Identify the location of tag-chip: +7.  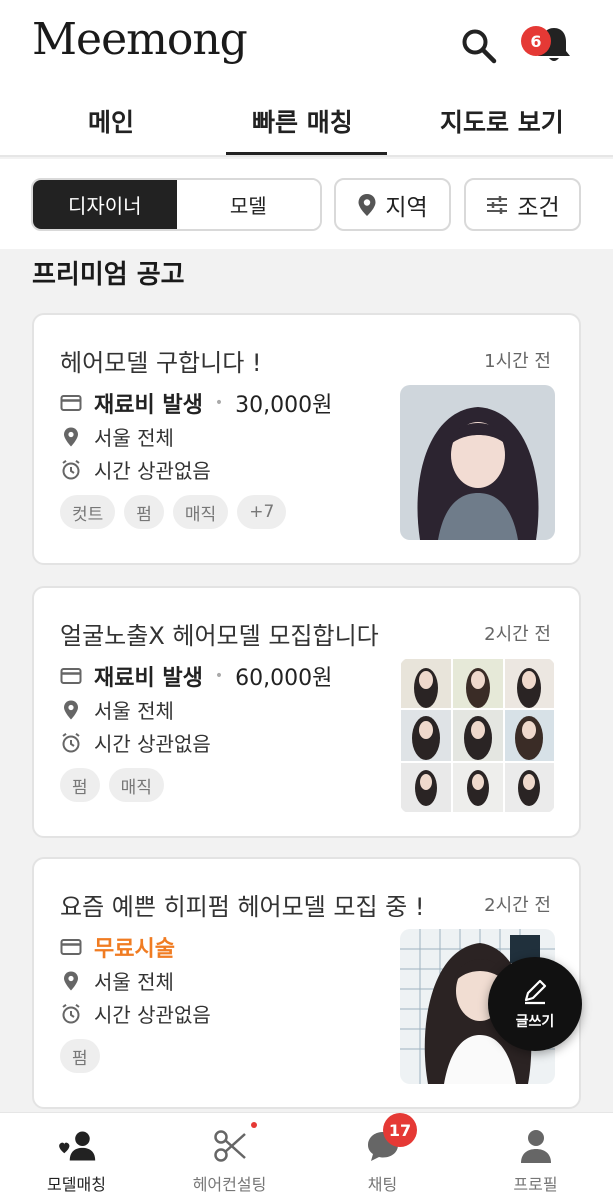
(262, 512).